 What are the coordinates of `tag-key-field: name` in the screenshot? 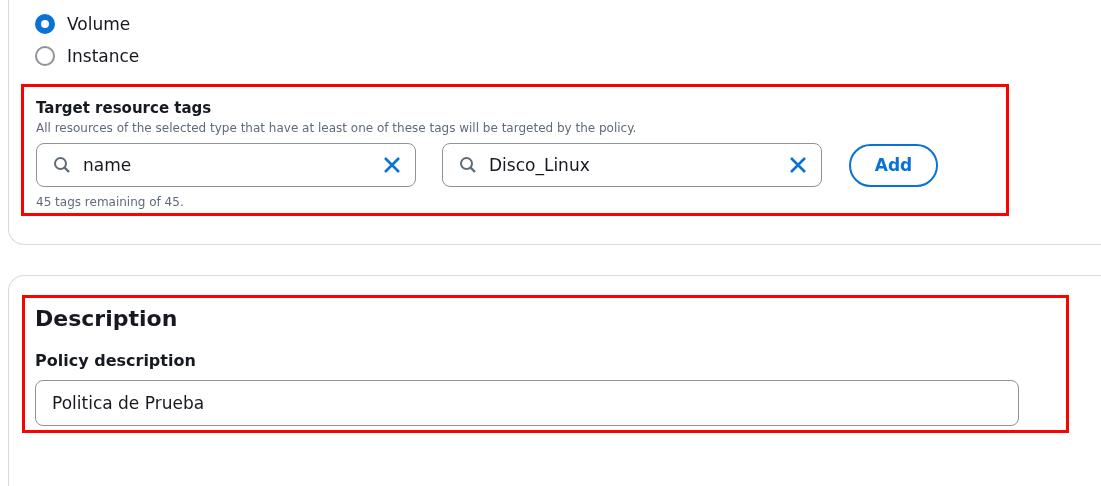 It's located at (226, 165).